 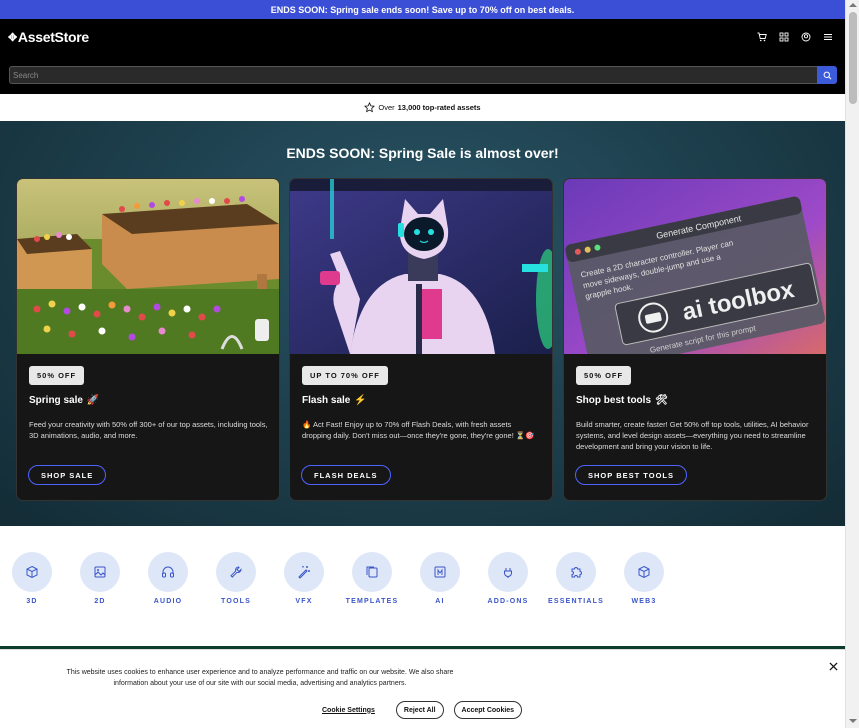 What do you see at coordinates (644, 601) in the screenshot?
I see `category-label: WEB3` at bounding box center [644, 601].